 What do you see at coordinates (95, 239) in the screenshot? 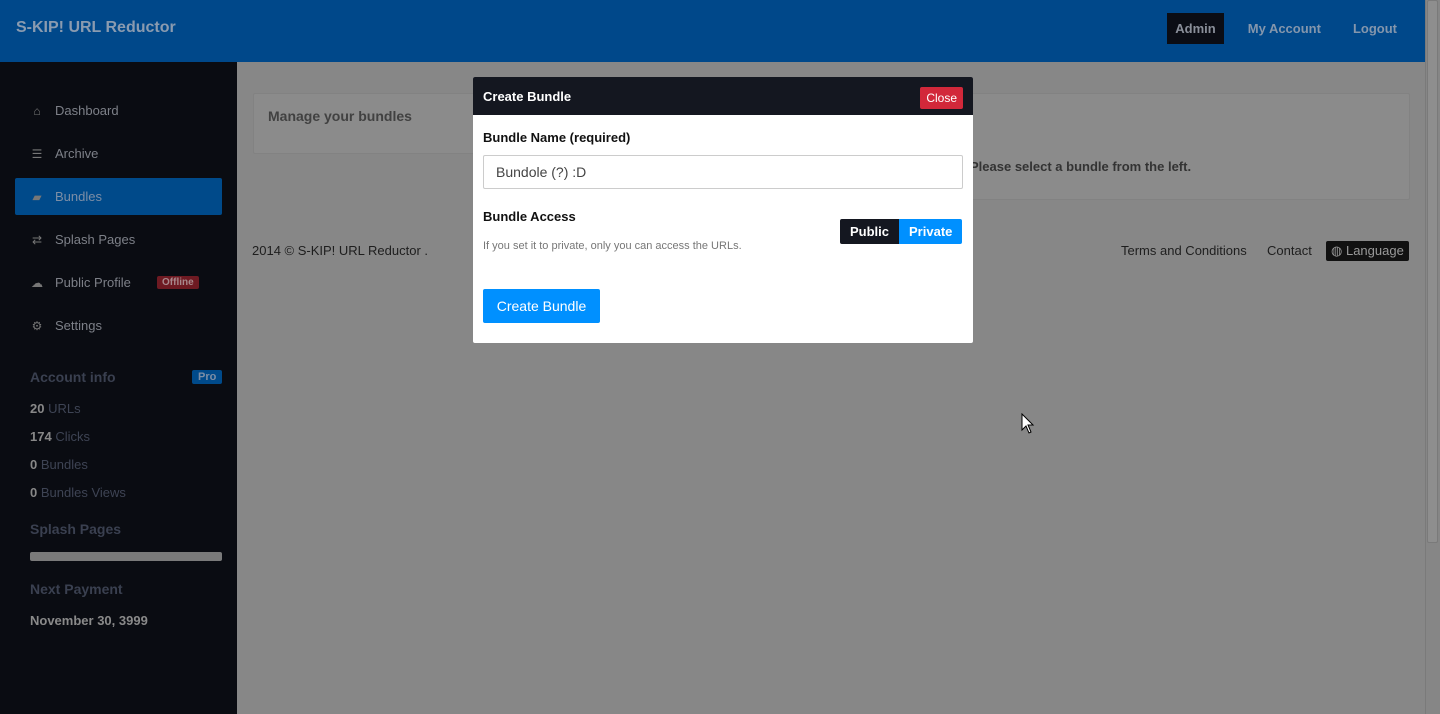
I see `sidebar-item-label: Splash Pages` at bounding box center [95, 239].